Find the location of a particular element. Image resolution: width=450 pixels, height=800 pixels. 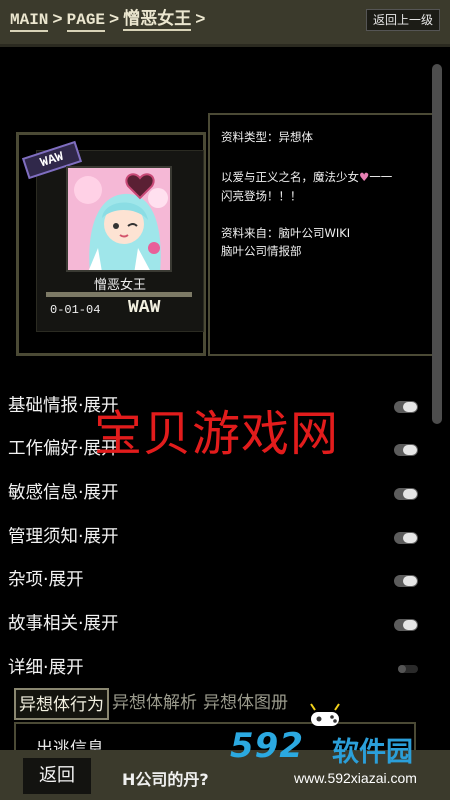

breadcrumb: MAIN > PAGE > 憎恶女王 > is located at coordinates (107, 20).